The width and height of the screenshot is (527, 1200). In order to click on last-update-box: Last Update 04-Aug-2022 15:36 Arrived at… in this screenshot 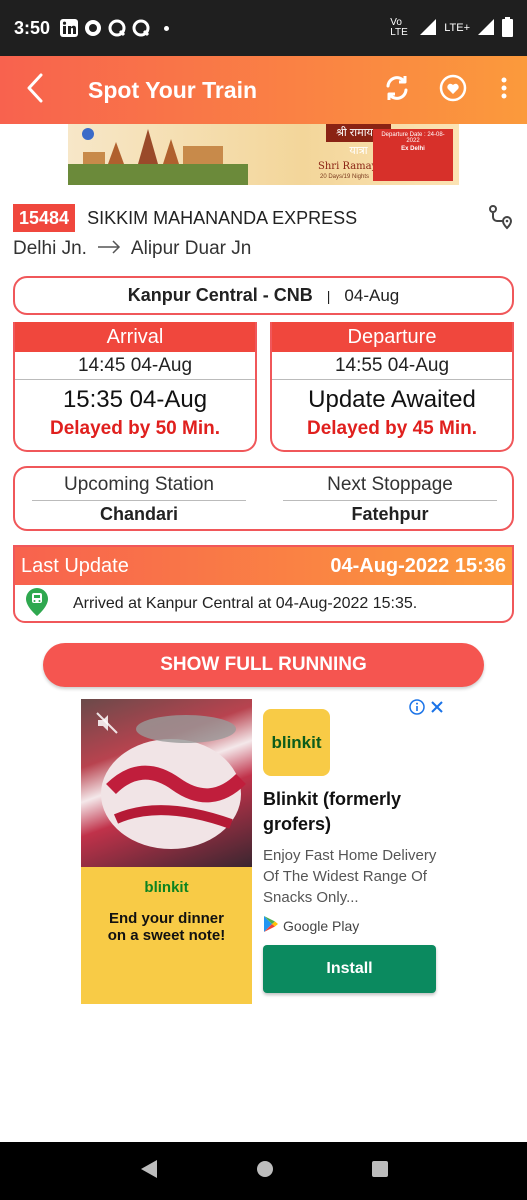, I will do `click(263, 584)`.